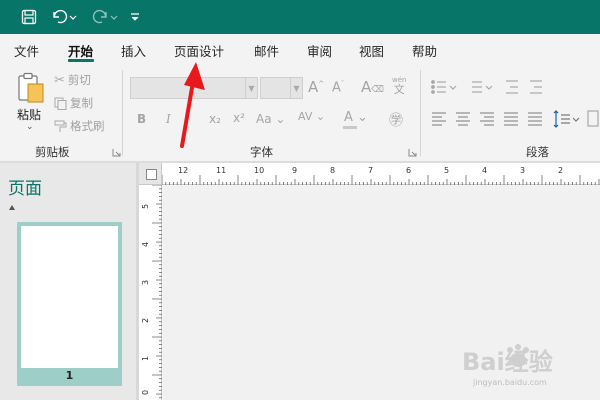  What do you see at coordinates (439, 119) in the screenshot?
I see `align-left-icon` at bounding box center [439, 119].